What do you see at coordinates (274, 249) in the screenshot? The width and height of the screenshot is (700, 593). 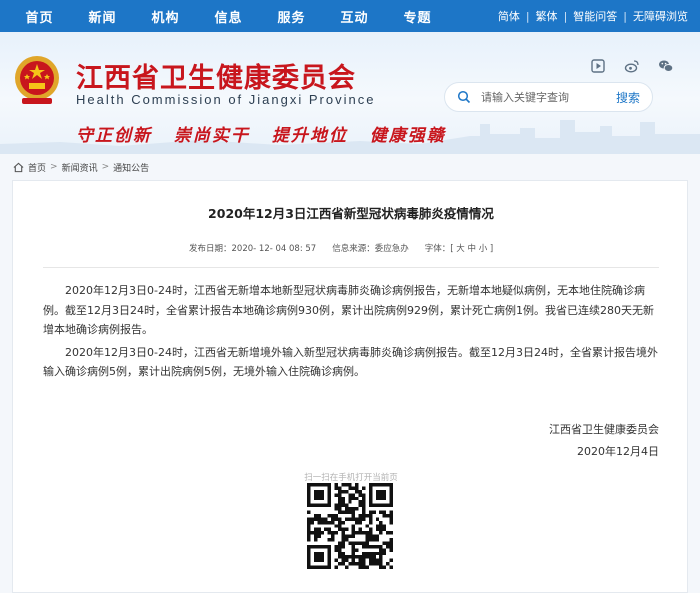 I see `publish-value: 2020- 12- 04 08: 57` at bounding box center [274, 249].